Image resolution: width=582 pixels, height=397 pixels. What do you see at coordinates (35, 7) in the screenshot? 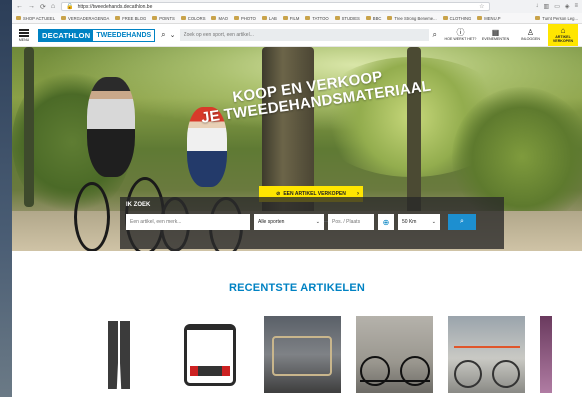
I see `browser-nav: ← → ⟳ ⌂` at bounding box center [35, 7].